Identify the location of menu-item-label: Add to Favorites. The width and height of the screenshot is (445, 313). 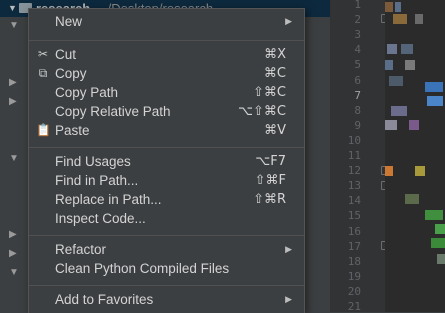
(104, 299).